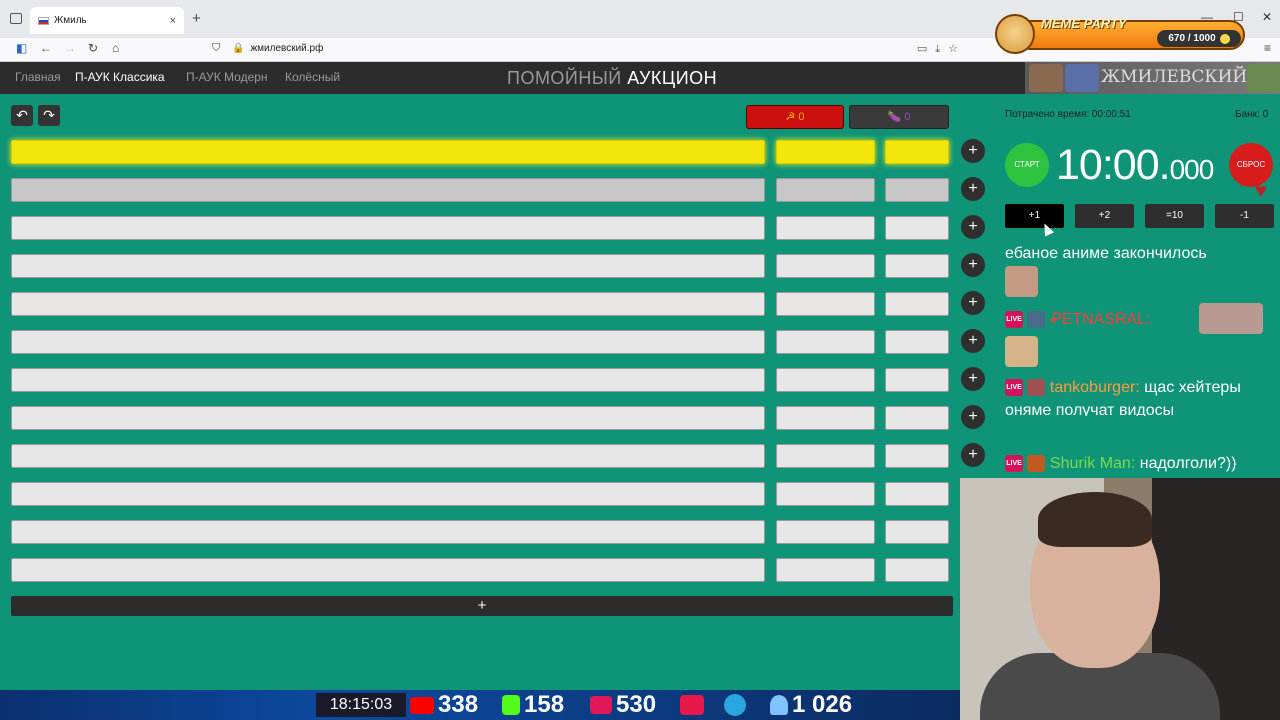 The height and width of the screenshot is (720, 1280). I want to click on spent-time-label: Потрачено время: 00:00:51, so click(1068, 114).